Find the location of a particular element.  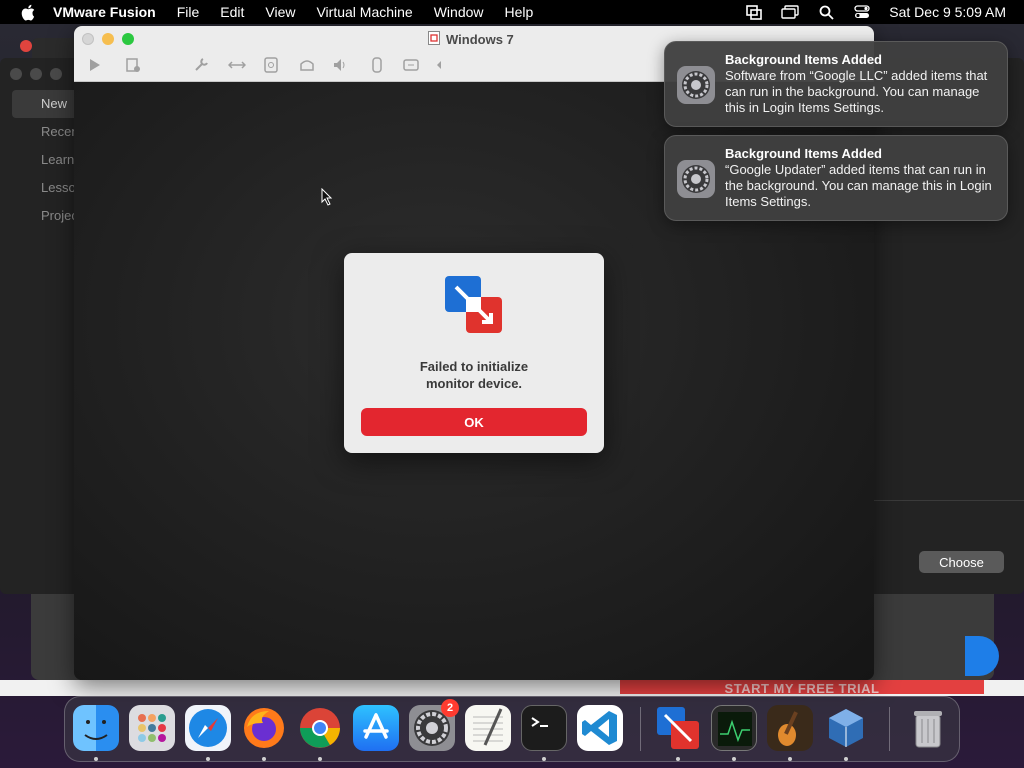

network-arrows-icon is located at coordinates (237, 65).